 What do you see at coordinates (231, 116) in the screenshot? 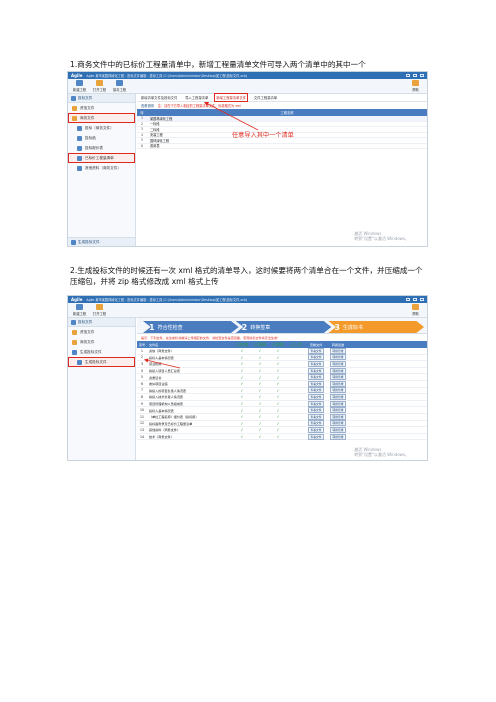
I see `annotation-arrow` at bounding box center [231, 116].